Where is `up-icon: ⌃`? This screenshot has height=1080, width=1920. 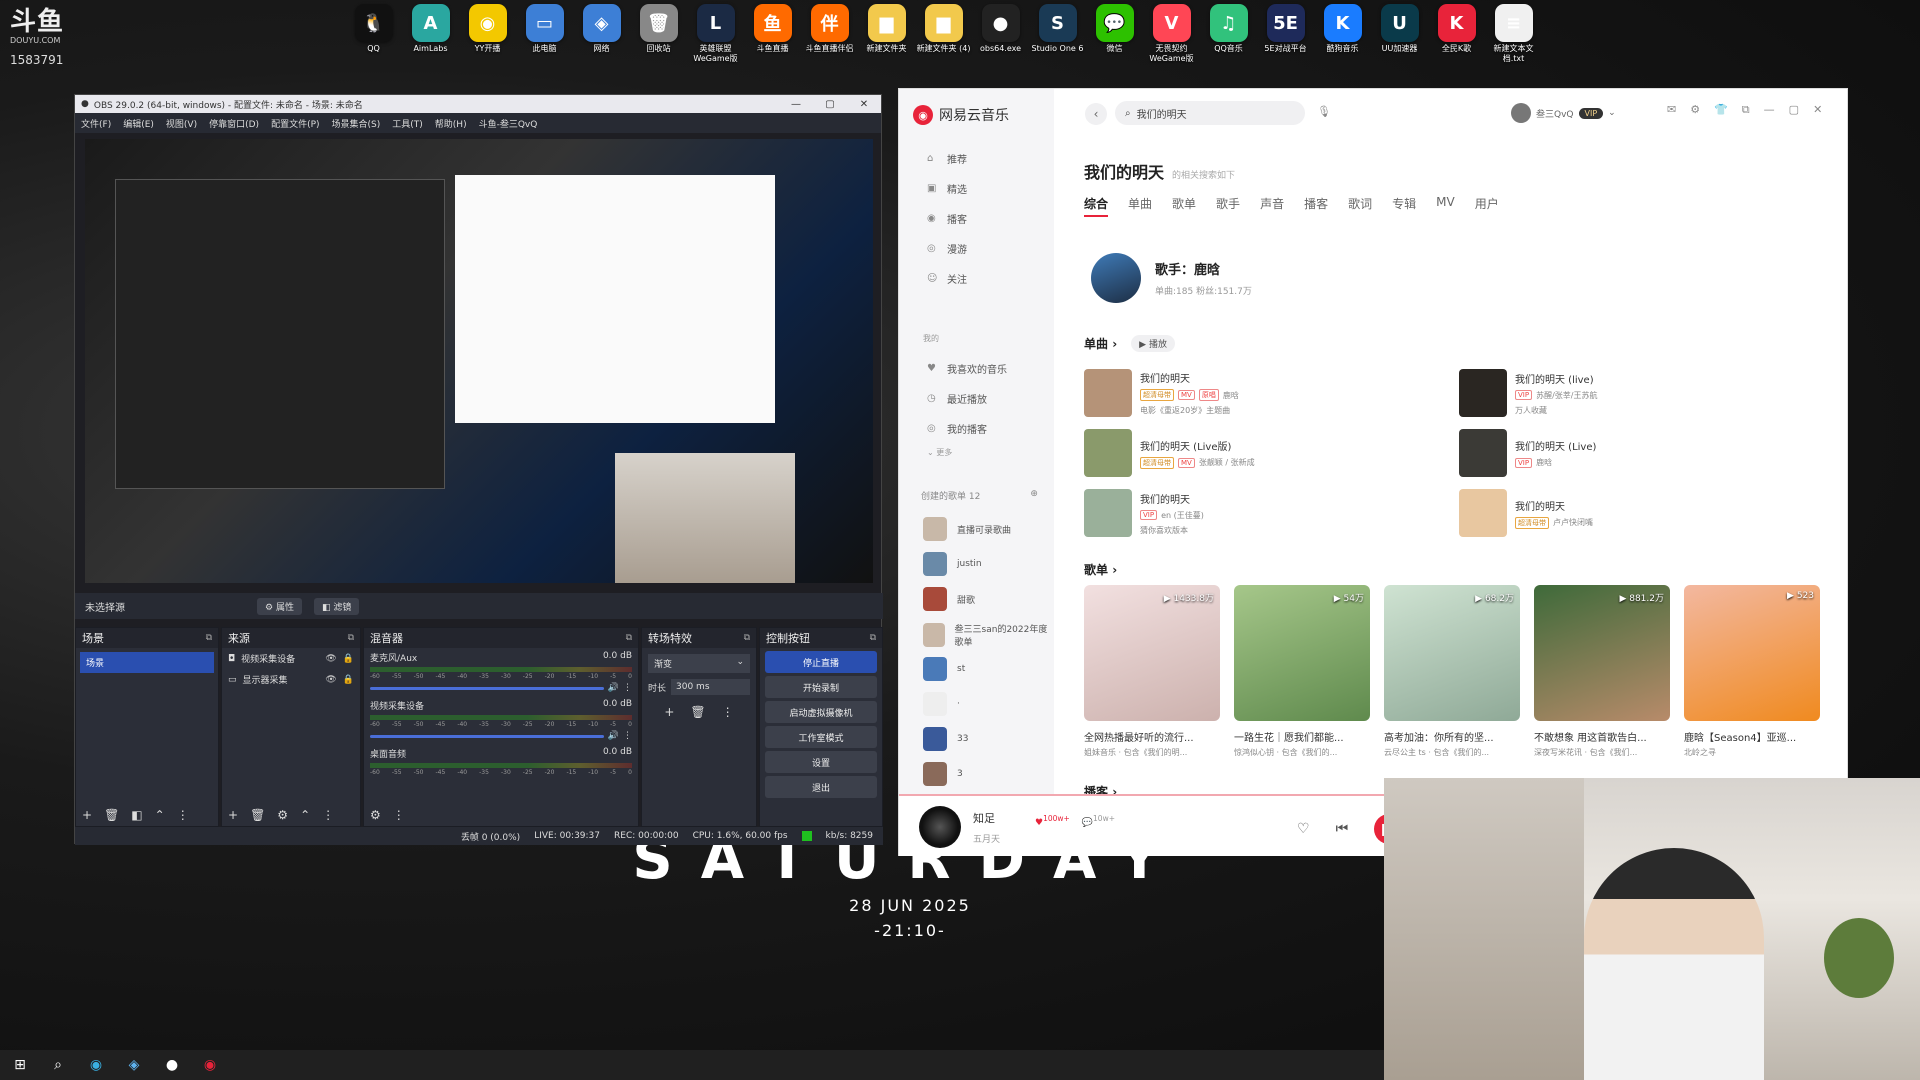
up-icon: ⌃ is located at coordinates (160, 815).